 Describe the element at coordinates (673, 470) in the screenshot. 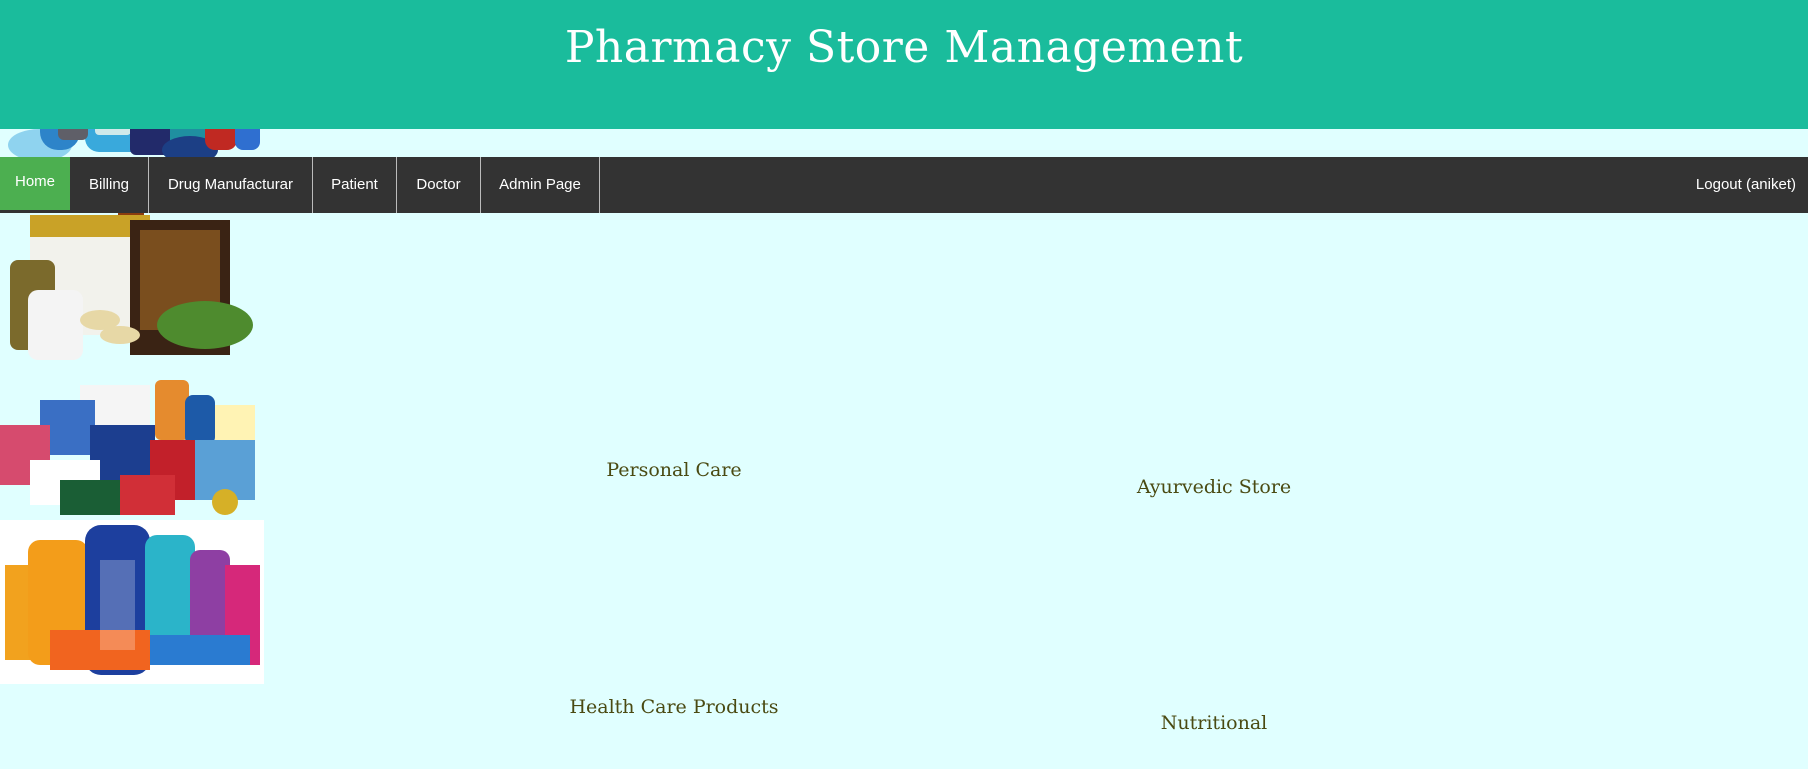

I see `category-label-personal-care: Personal Care` at that location.